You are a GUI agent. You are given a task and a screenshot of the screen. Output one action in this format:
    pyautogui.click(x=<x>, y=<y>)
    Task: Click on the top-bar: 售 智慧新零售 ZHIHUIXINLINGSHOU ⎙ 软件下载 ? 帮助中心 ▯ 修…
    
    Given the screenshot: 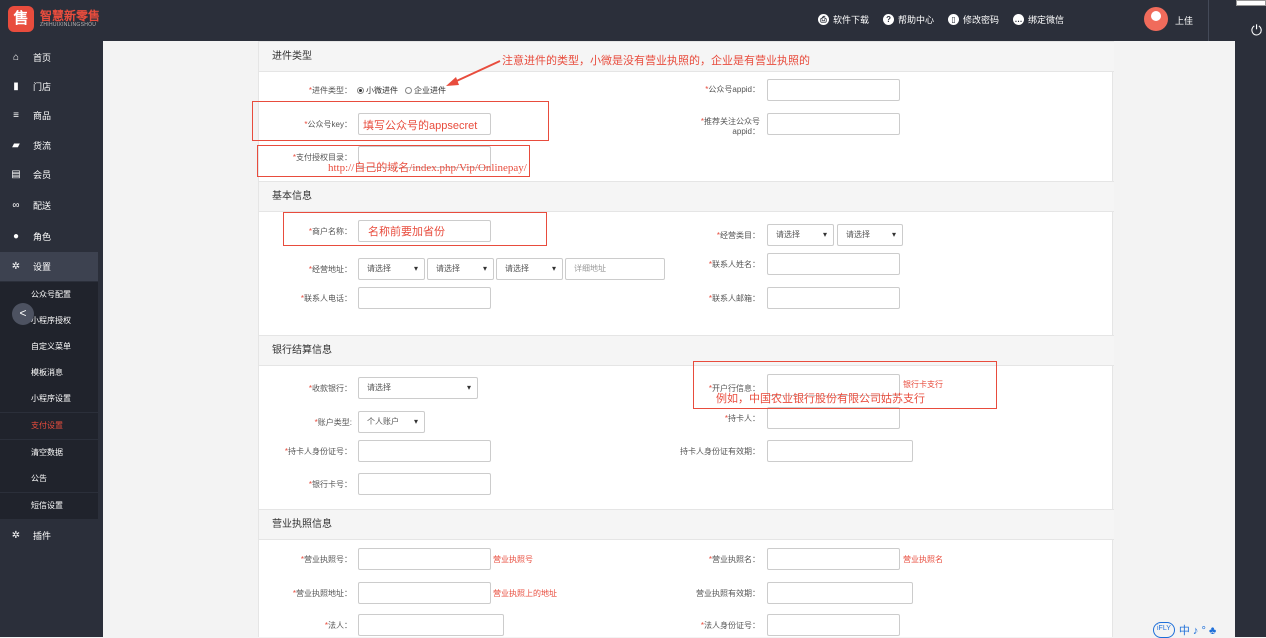 What is the action you would take?
    pyautogui.click(x=617, y=20)
    